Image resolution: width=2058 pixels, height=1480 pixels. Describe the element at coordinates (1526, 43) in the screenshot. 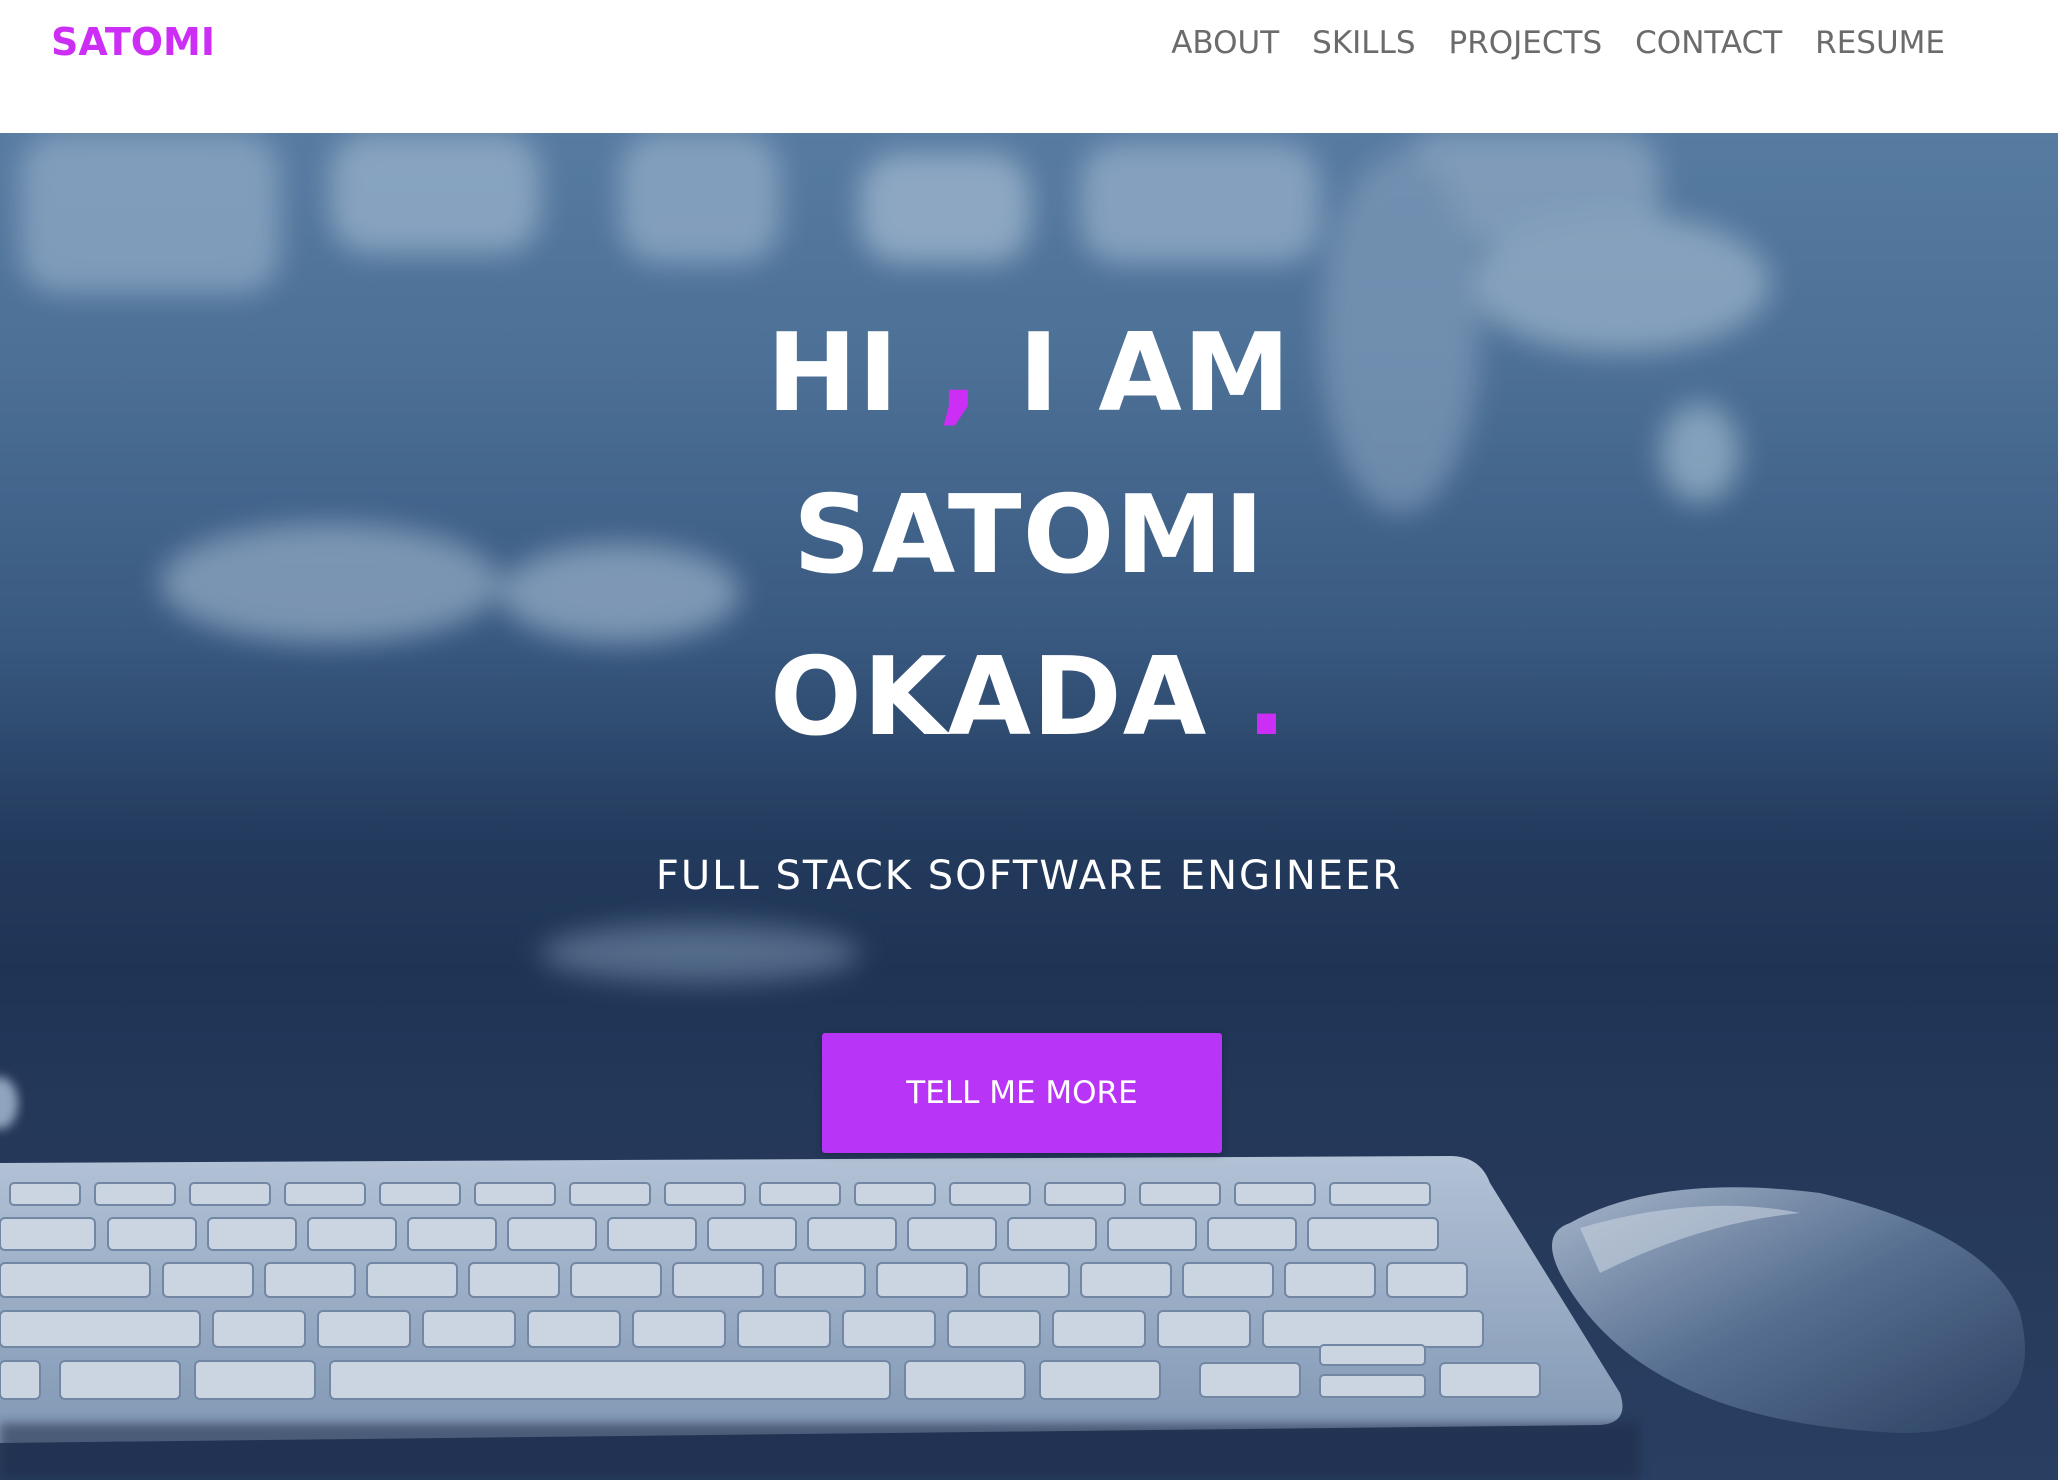

I see `nav-link-projects: PROJECTS` at that location.